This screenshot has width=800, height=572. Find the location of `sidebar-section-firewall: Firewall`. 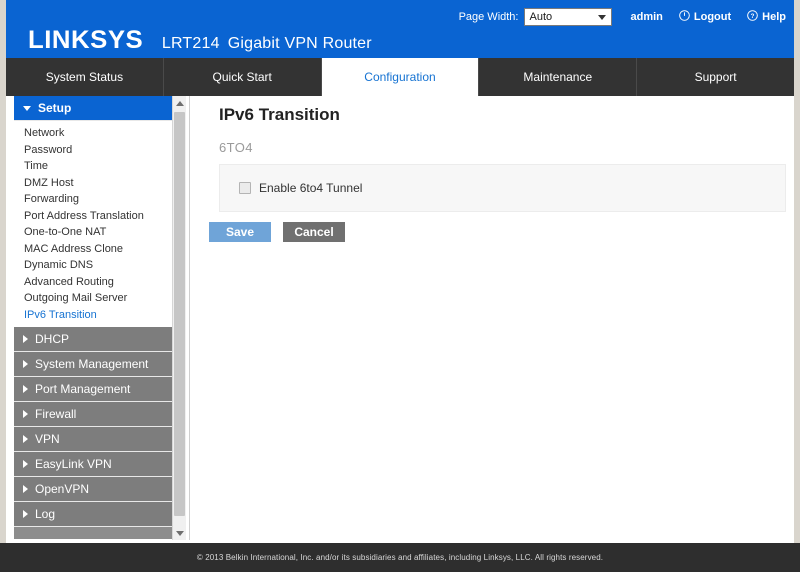

sidebar-section-firewall: Firewall is located at coordinates (96, 414).